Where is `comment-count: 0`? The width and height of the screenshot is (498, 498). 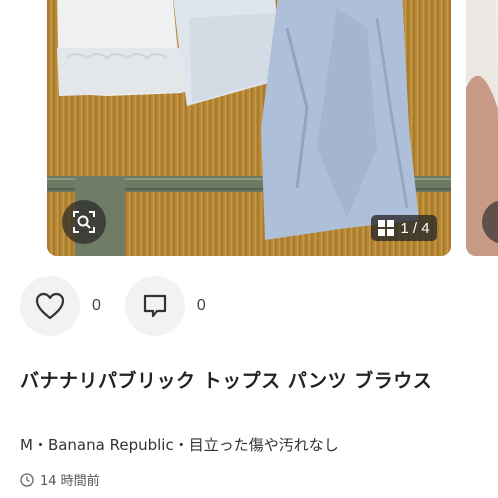
comment-count: 0 is located at coordinates (201, 305).